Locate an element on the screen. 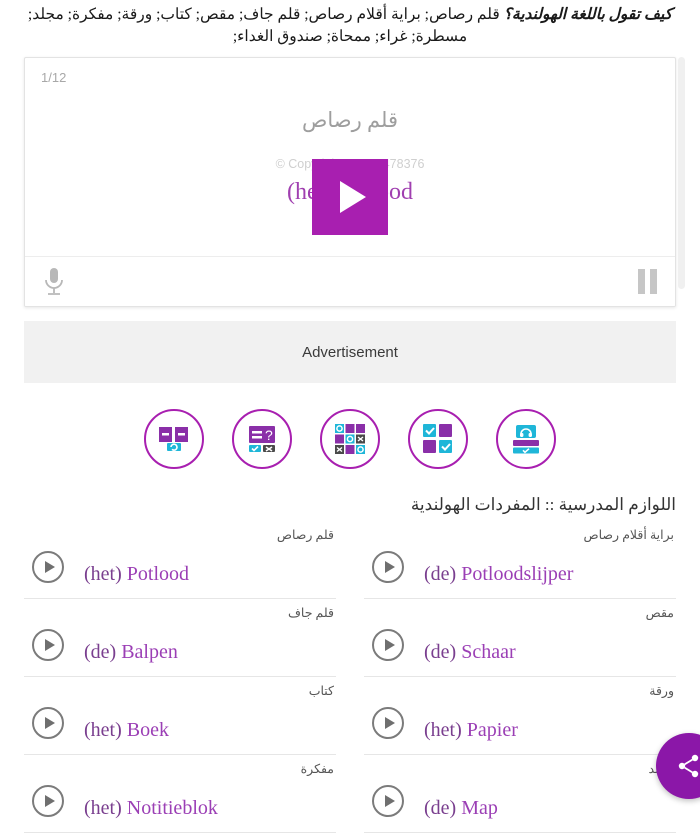 The height and width of the screenshot is (833, 700). vocabulary-row: قلم جاف (de) Balpen is located at coordinates (180, 638).